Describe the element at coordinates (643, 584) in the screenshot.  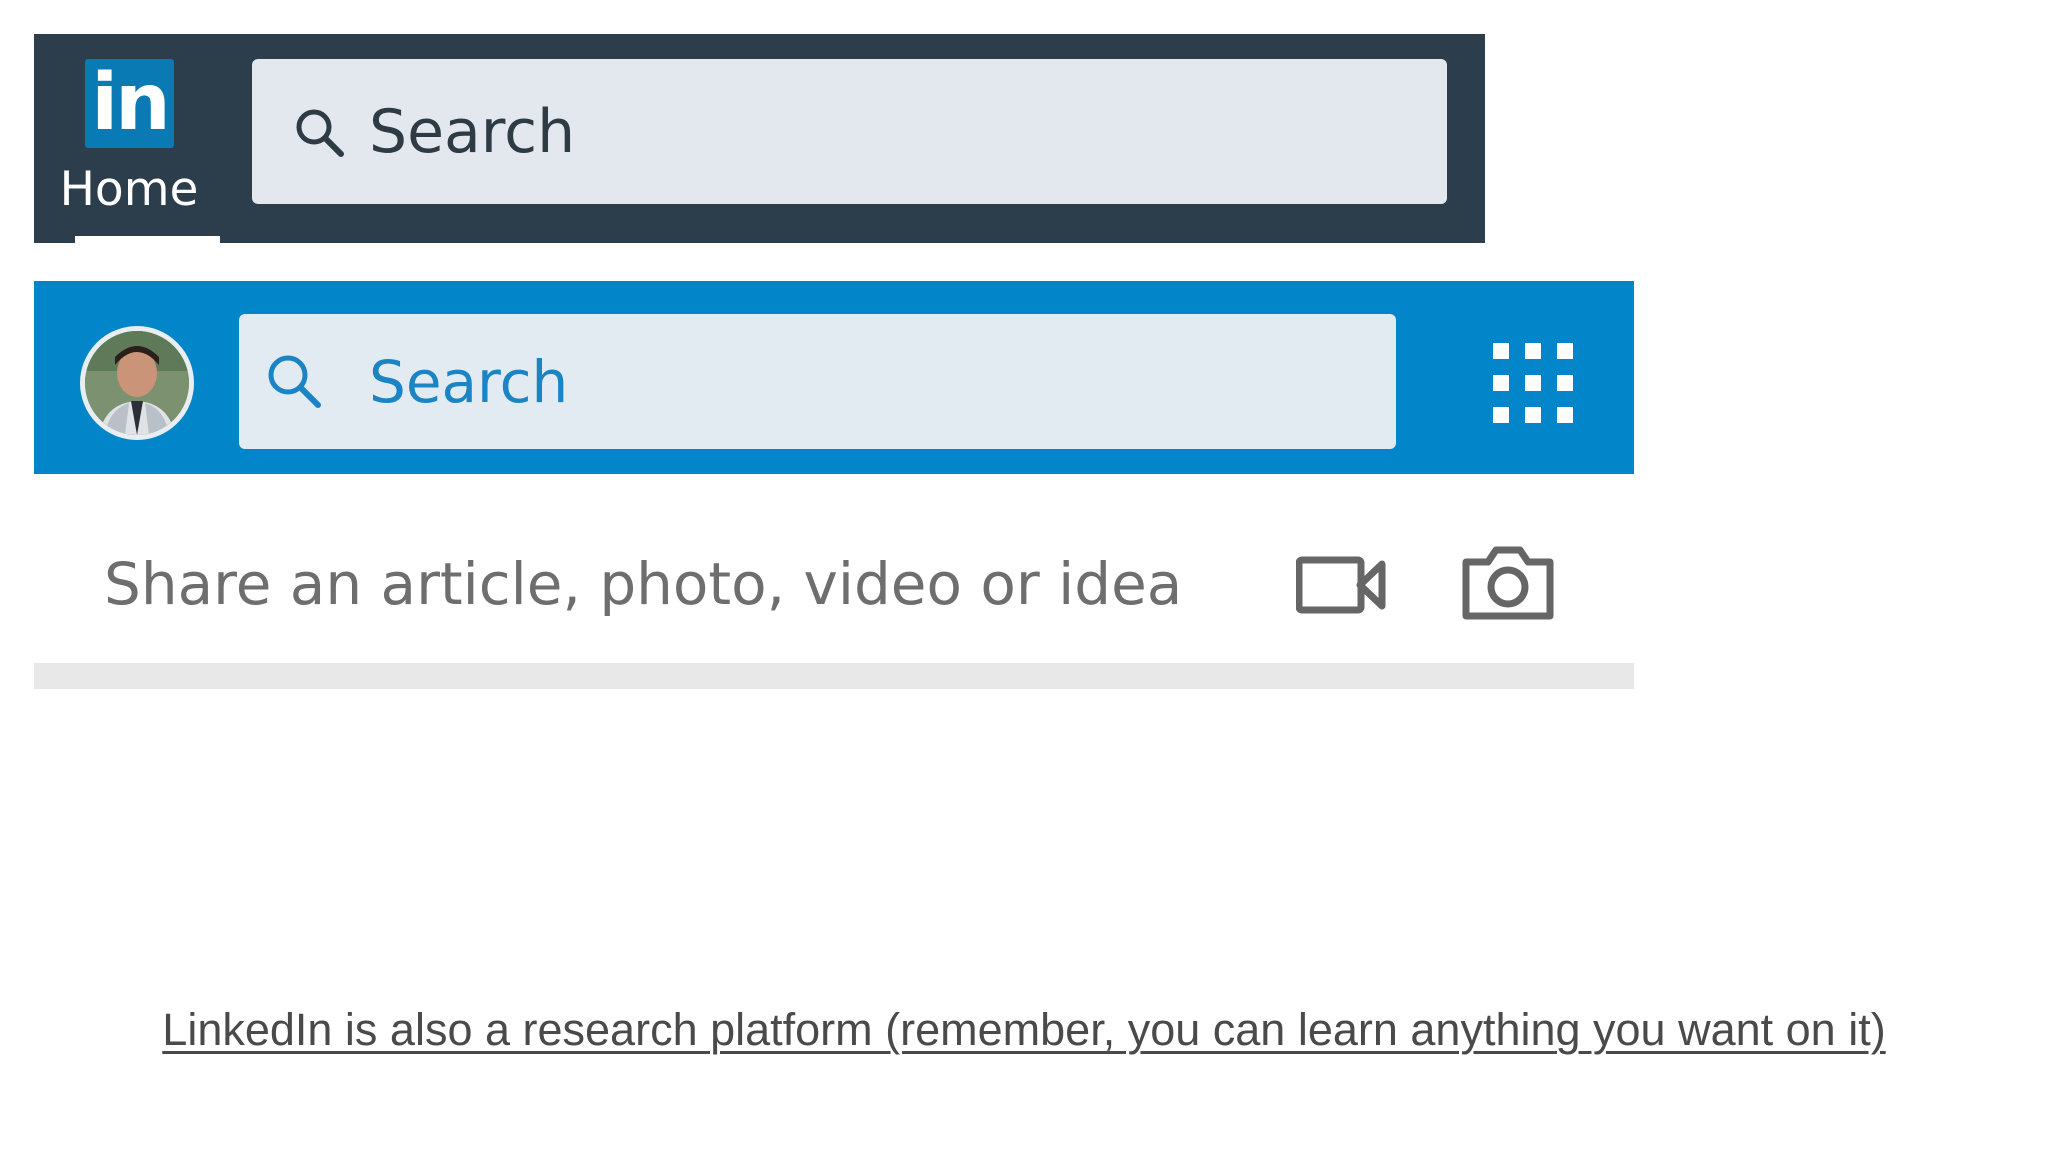
I see `share-prompt-input: Share an article, photo, video or idea` at that location.